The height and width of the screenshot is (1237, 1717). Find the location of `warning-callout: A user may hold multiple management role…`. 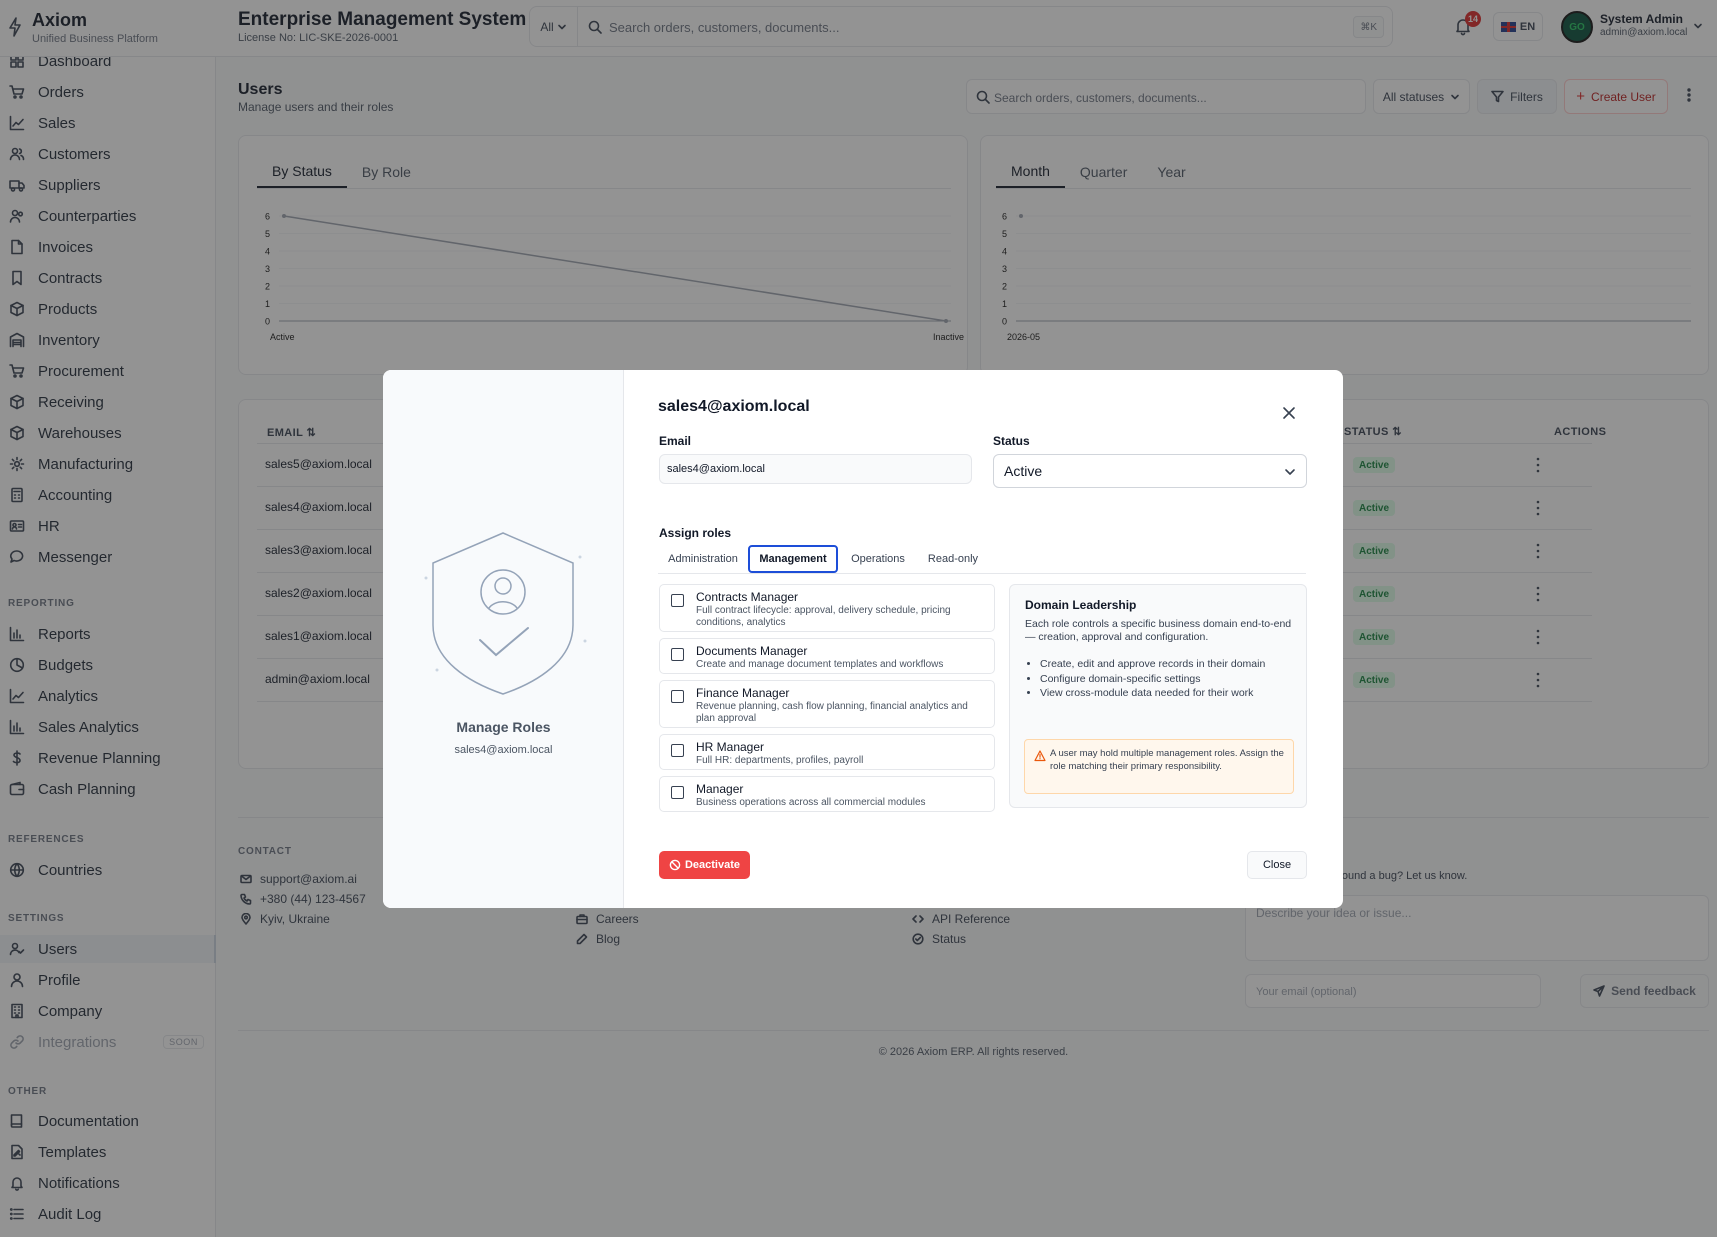

warning-callout: A user may hold multiple management role… is located at coordinates (1159, 766).